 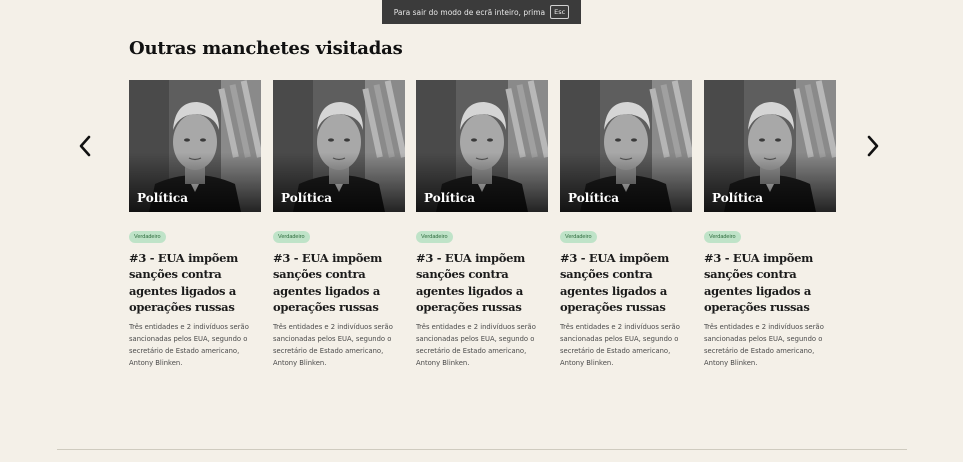 I want to click on carousel-next-button, so click(x=873, y=146).